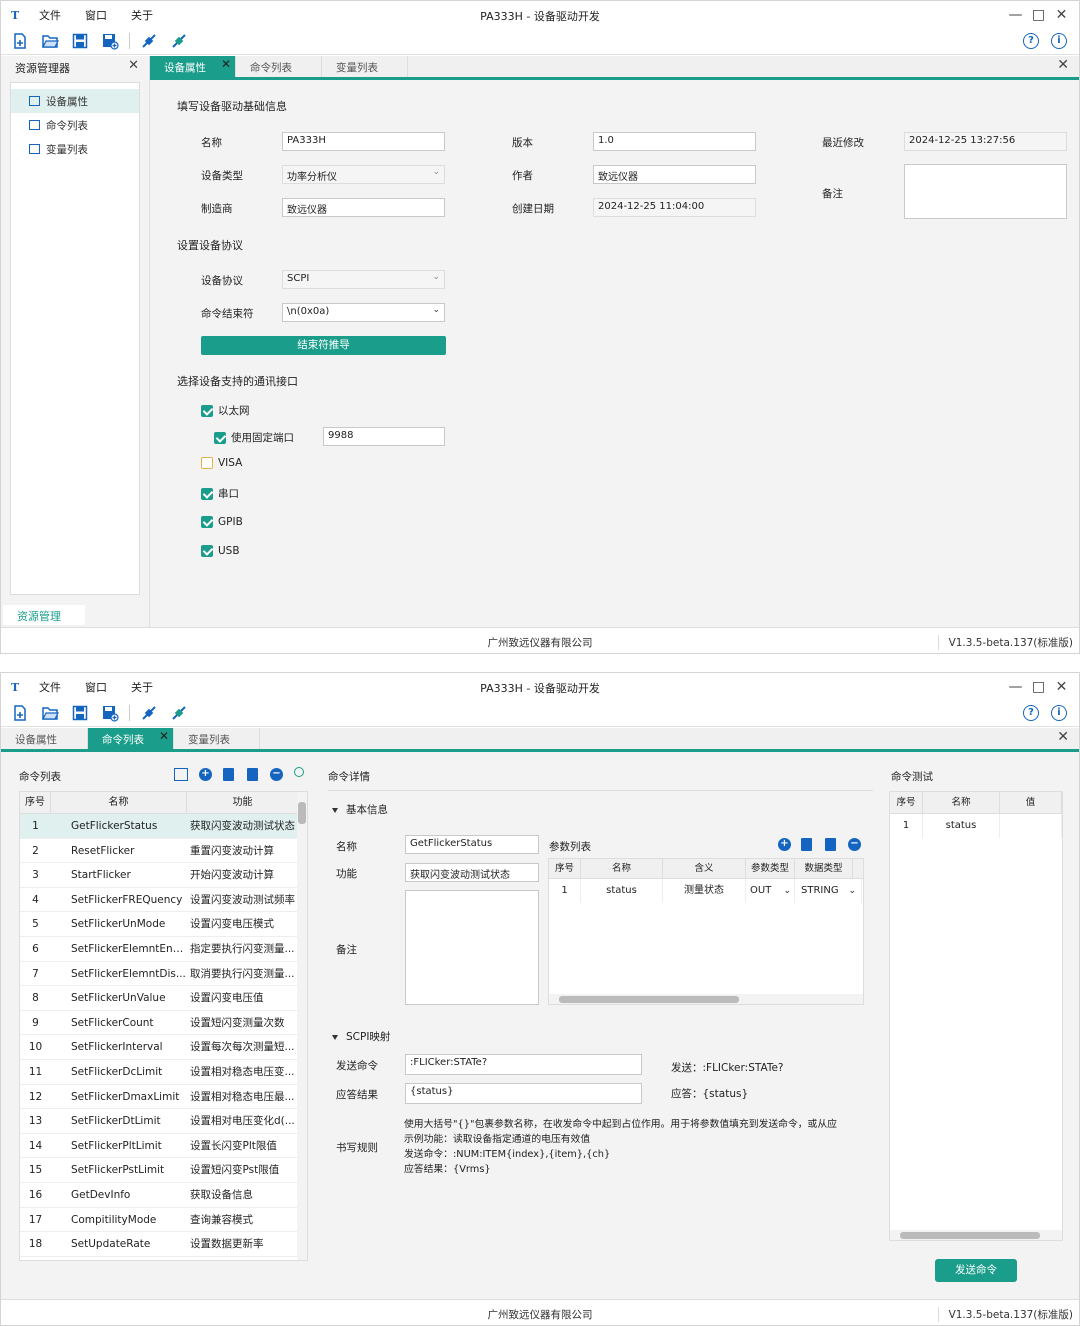  What do you see at coordinates (302, 1026) in the screenshot?
I see `vertical-scrollbar` at bounding box center [302, 1026].